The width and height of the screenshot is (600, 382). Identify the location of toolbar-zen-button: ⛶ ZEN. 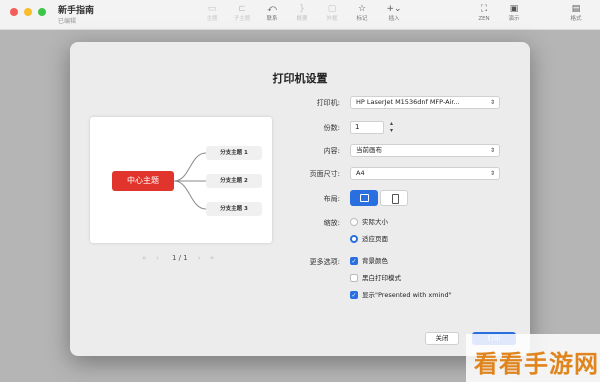
(484, 15).